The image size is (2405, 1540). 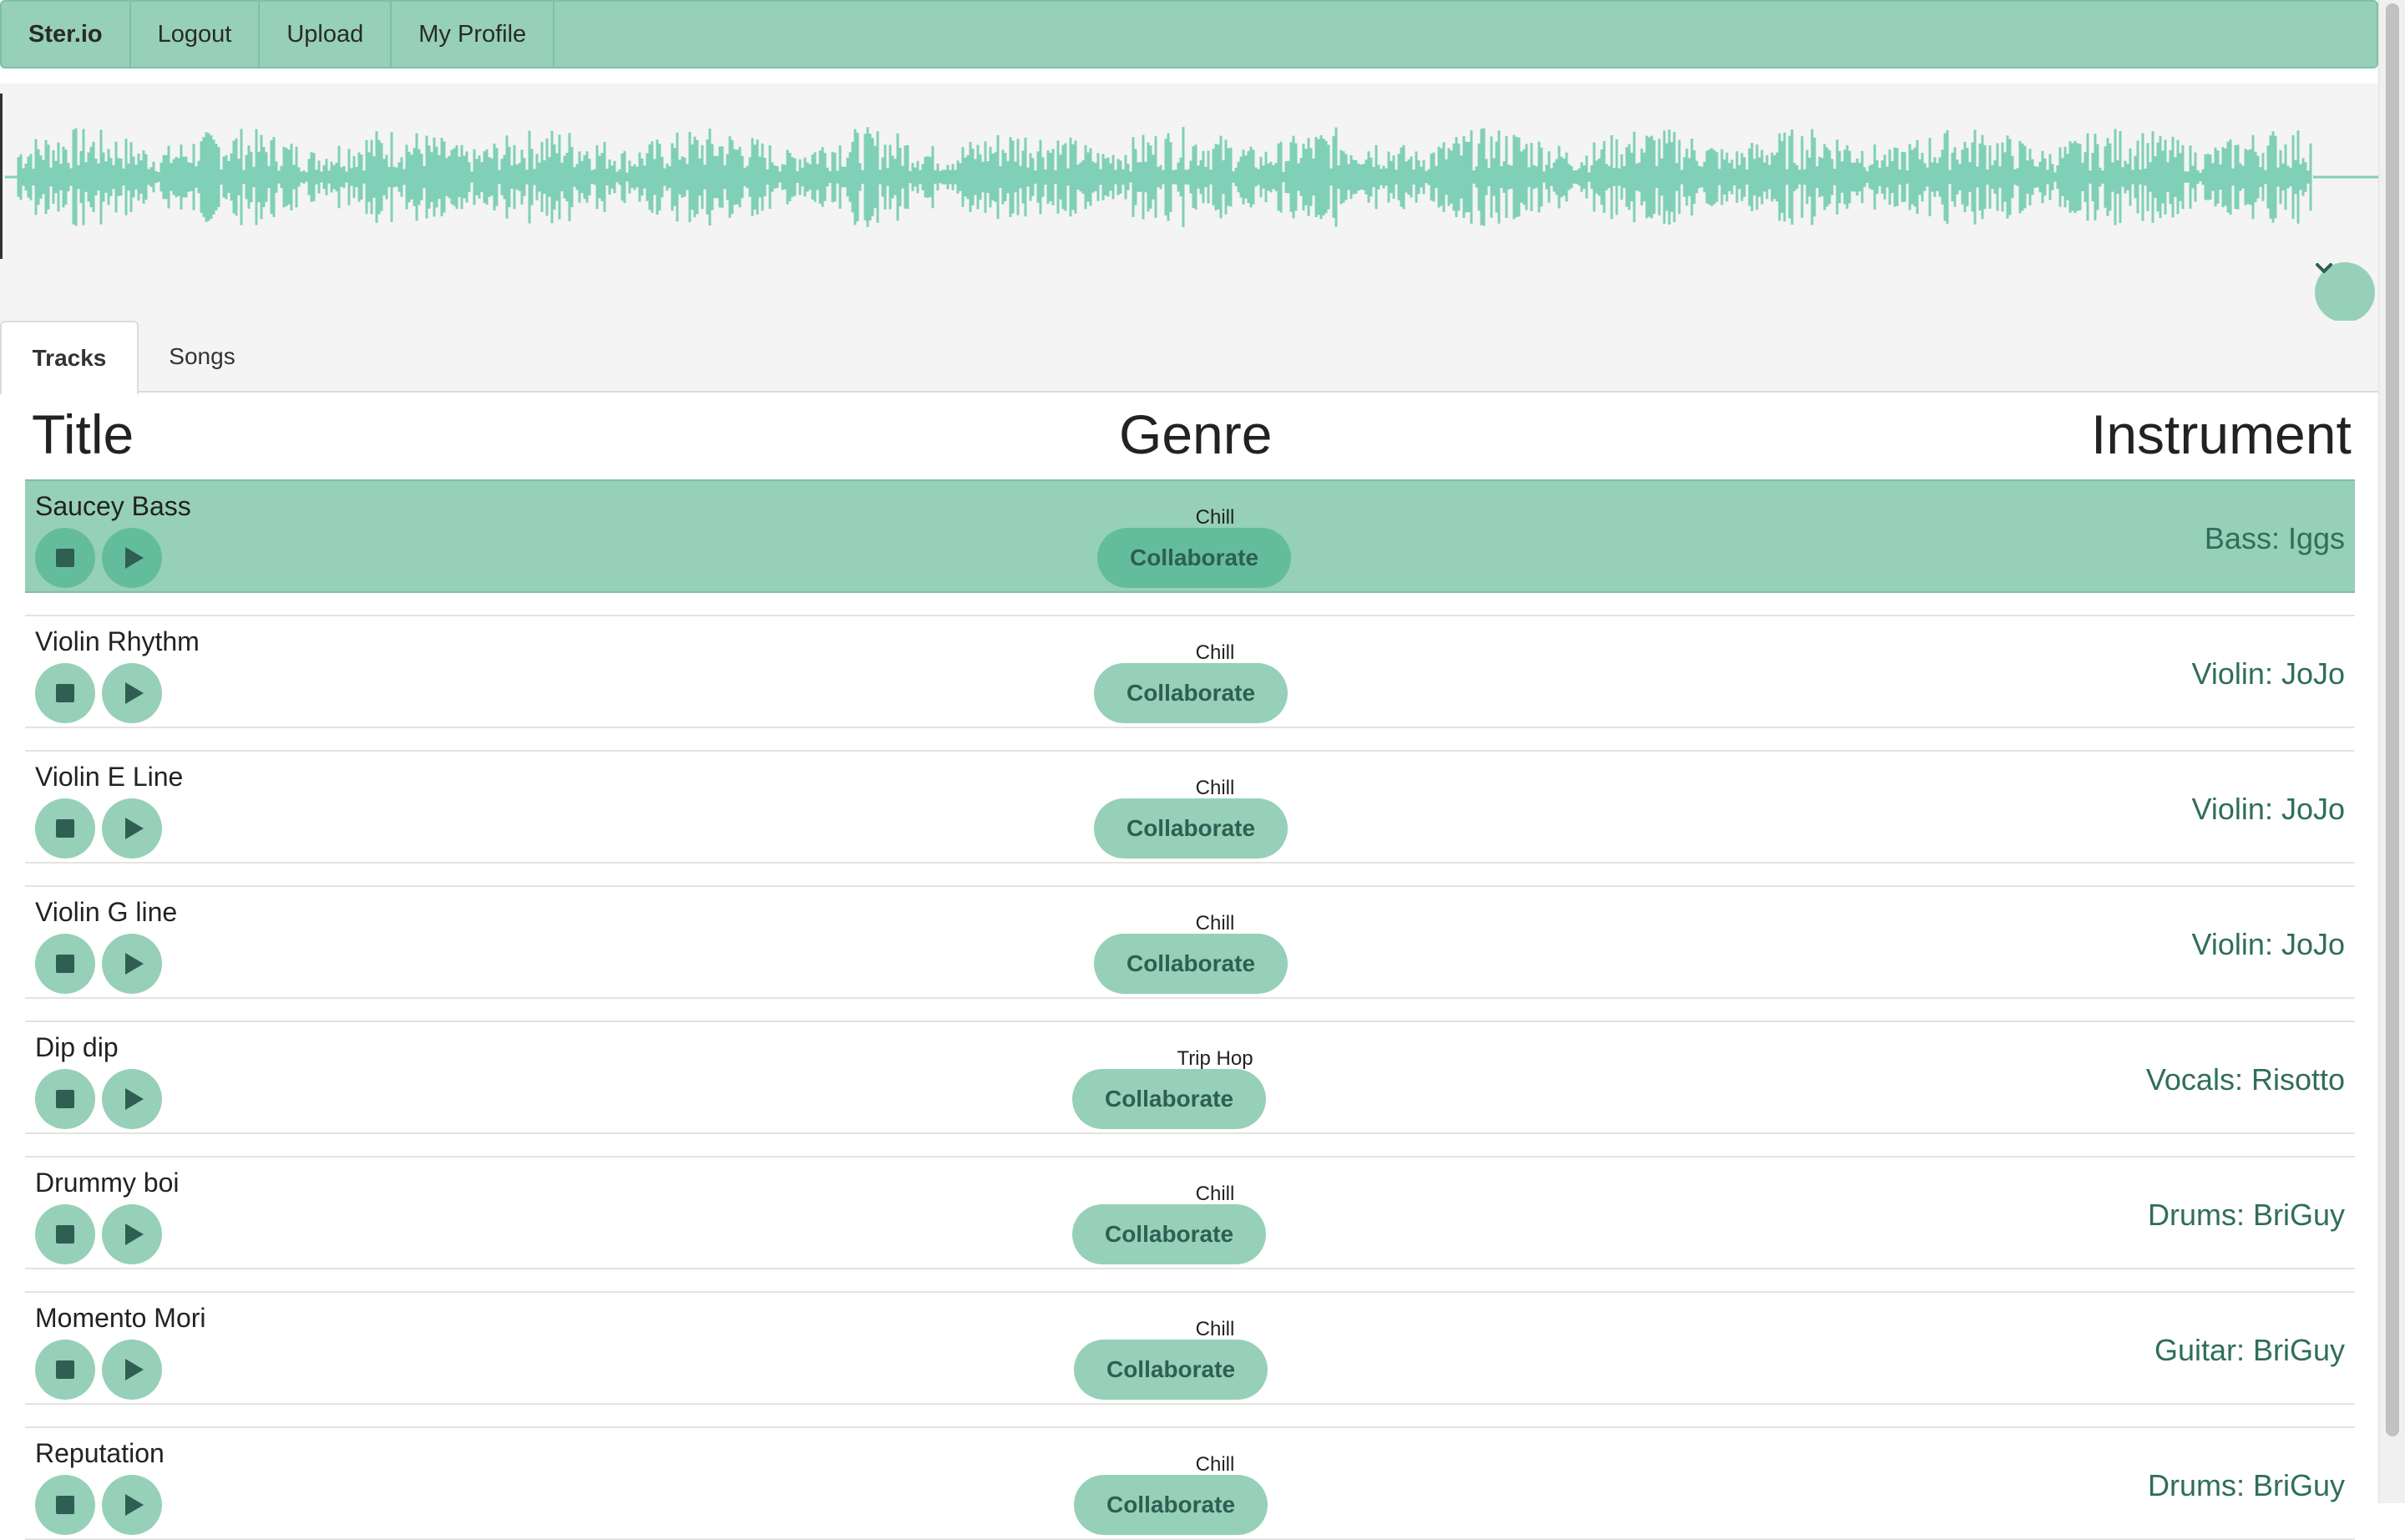 What do you see at coordinates (326, 35) in the screenshot?
I see `upload-link: Upload` at bounding box center [326, 35].